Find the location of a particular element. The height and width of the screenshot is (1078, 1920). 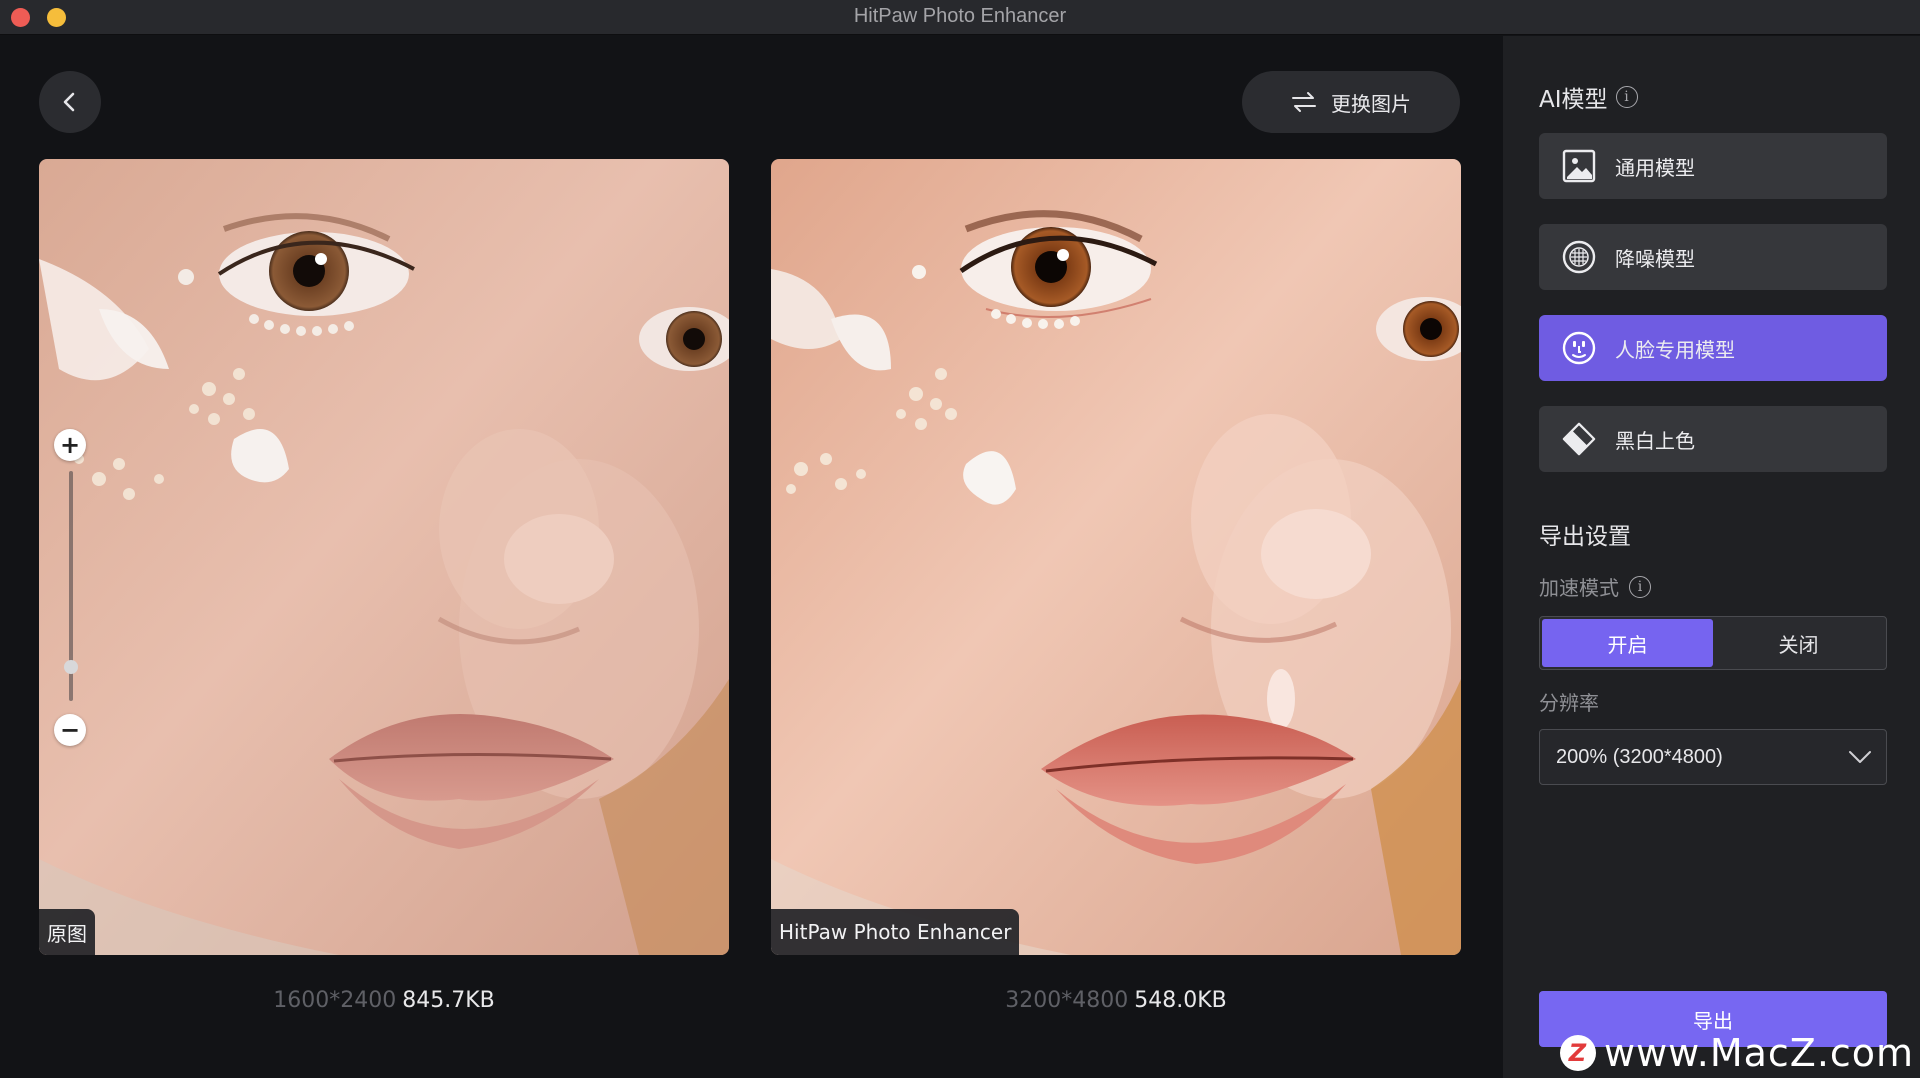

enhanced-resolution: 3200*4800 is located at coordinates (1067, 1000).